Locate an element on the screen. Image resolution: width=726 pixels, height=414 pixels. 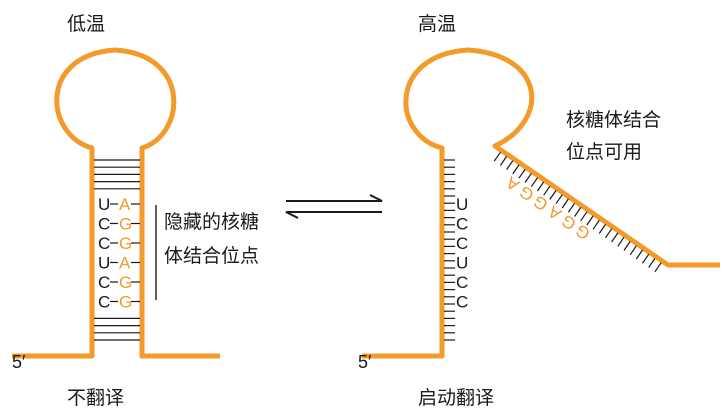
right-stem-bases: UCCUCC is located at coordinates (462, 253).